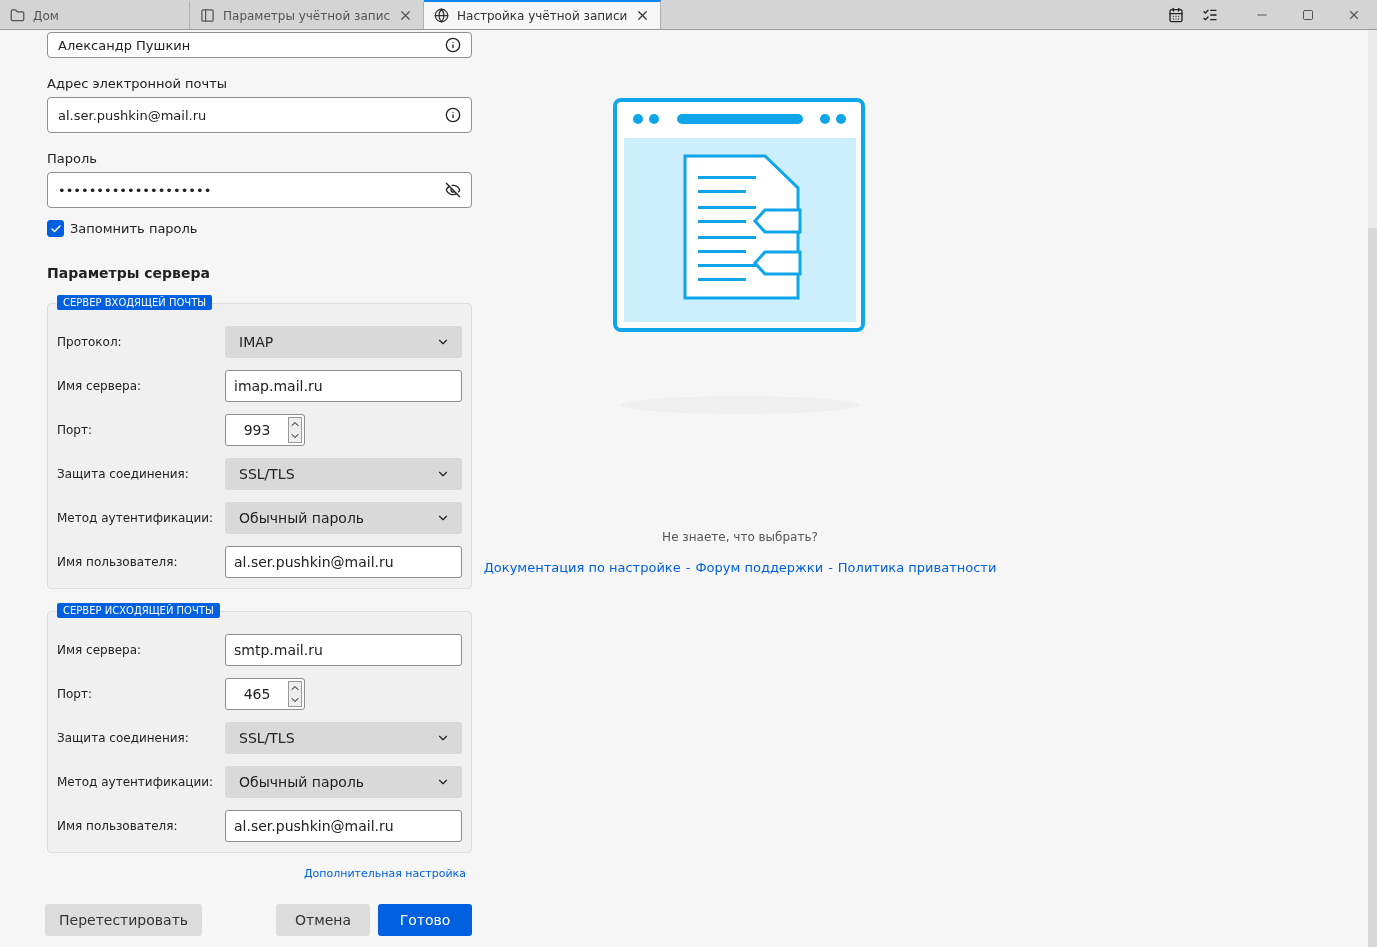  Describe the element at coordinates (385, 873) in the screenshot. I see `advanced-settings-link: Дополнительная настройка` at that location.